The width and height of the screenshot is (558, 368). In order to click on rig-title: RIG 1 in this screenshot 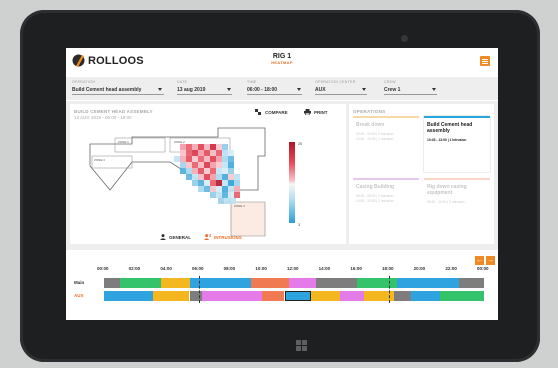, I will do `click(282, 56)`.